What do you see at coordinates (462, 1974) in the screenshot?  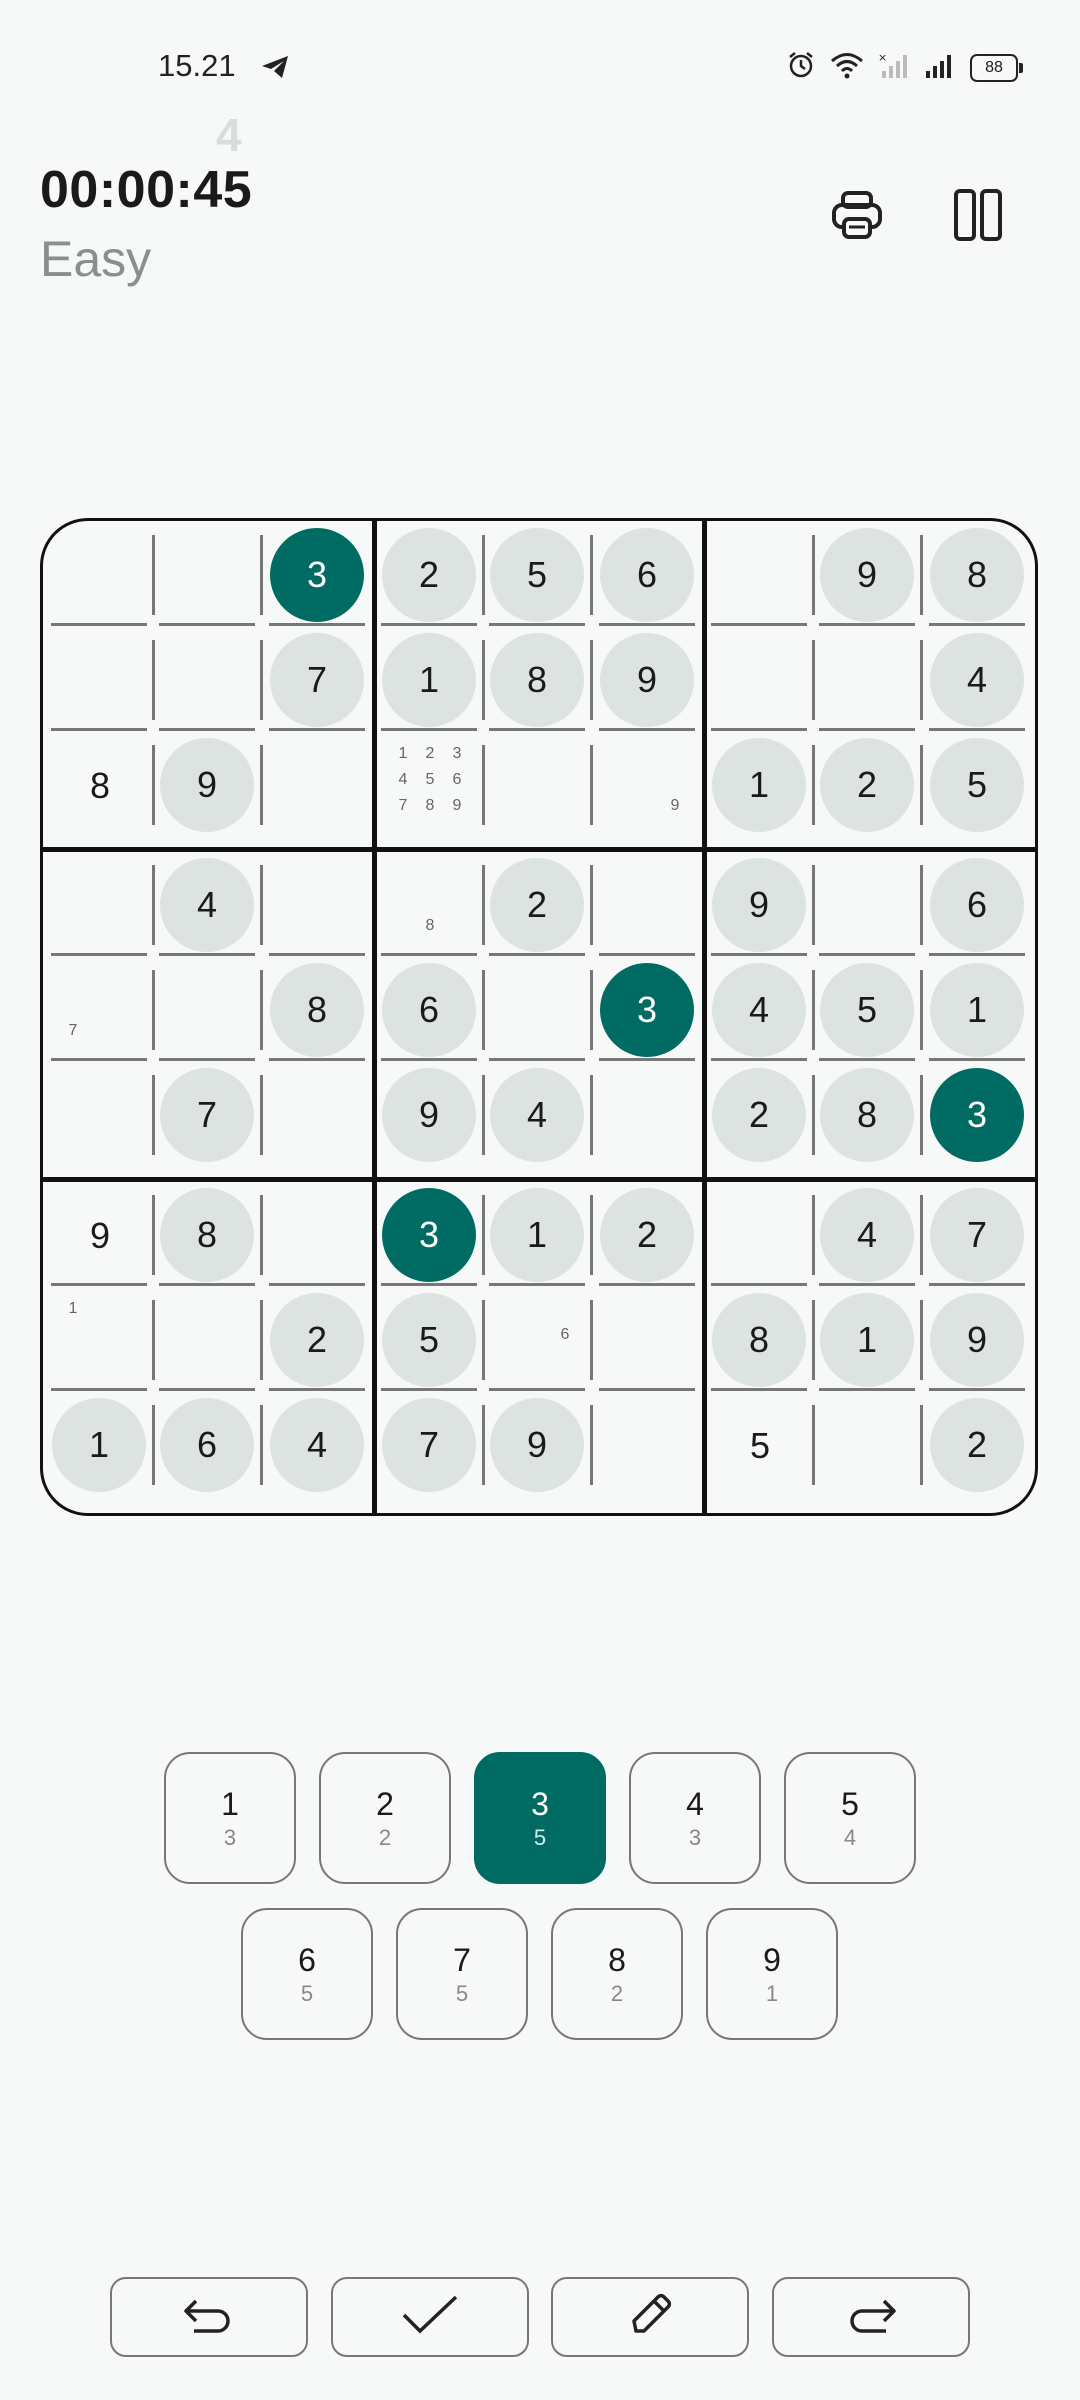 I see `number-key: 75` at bounding box center [462, 1974].